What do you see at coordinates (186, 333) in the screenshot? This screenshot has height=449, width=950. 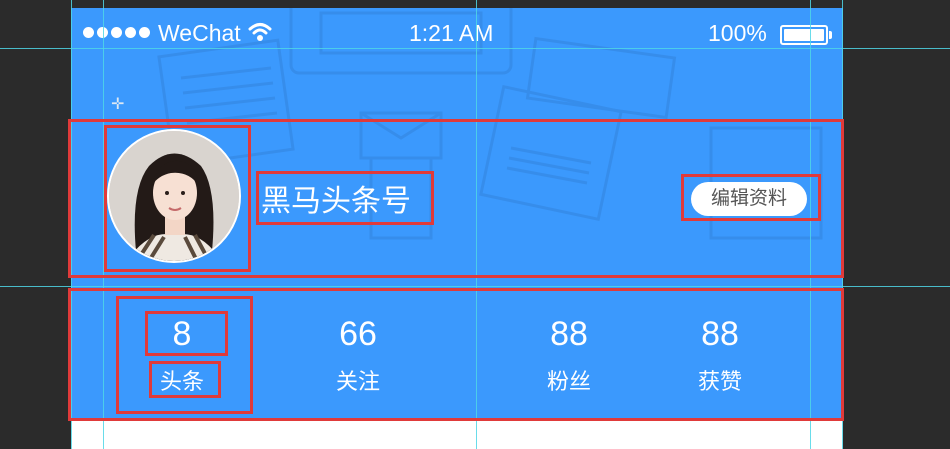 I see `annotation-box-stat-value` at bounding box center [186, 333].